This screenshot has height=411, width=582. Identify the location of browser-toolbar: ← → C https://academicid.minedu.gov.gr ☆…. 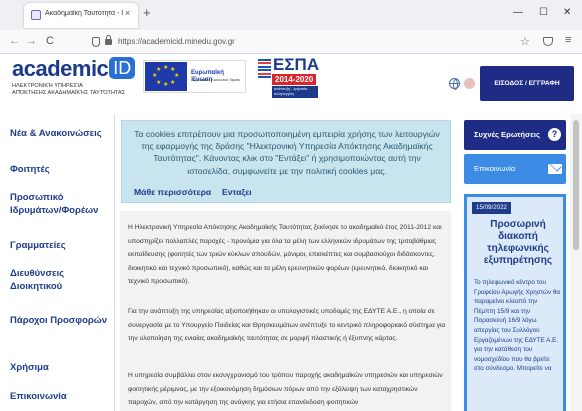
(291, 42).